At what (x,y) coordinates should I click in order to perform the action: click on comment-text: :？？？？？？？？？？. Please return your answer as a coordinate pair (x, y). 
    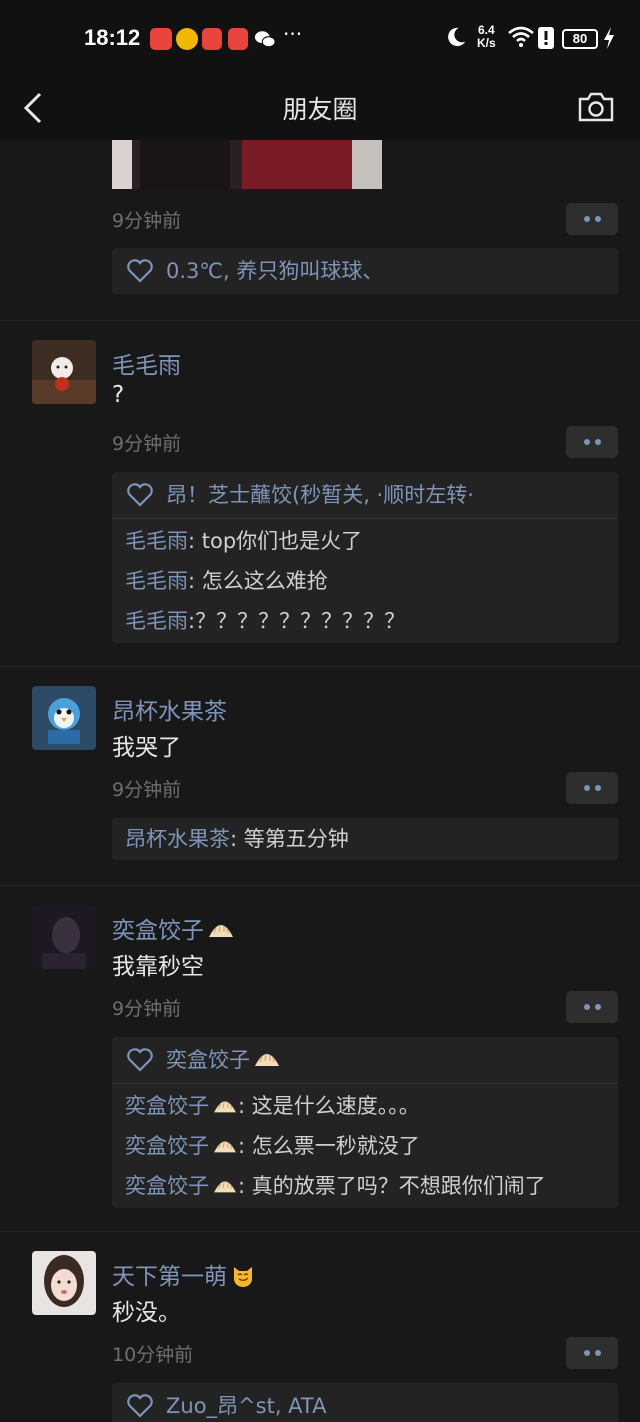
    Looking at the image, I should click on (297, 621).